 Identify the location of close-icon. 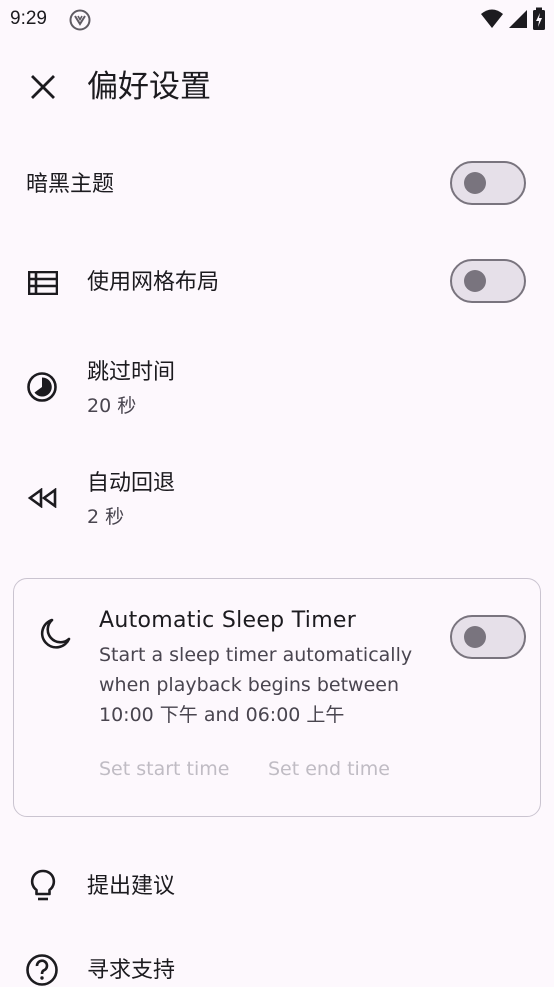
(43, 87).